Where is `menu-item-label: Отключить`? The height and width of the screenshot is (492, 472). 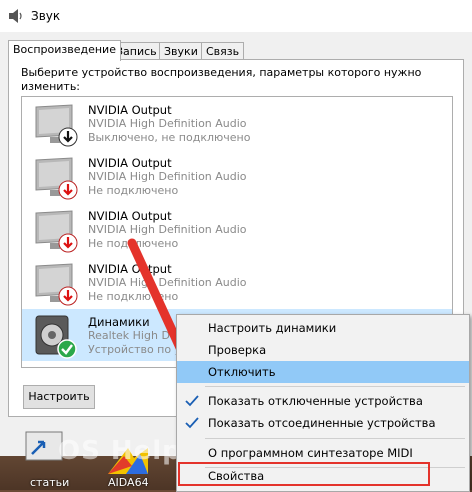
menu-item-label: Отключить is located at coordinates (242, 372).